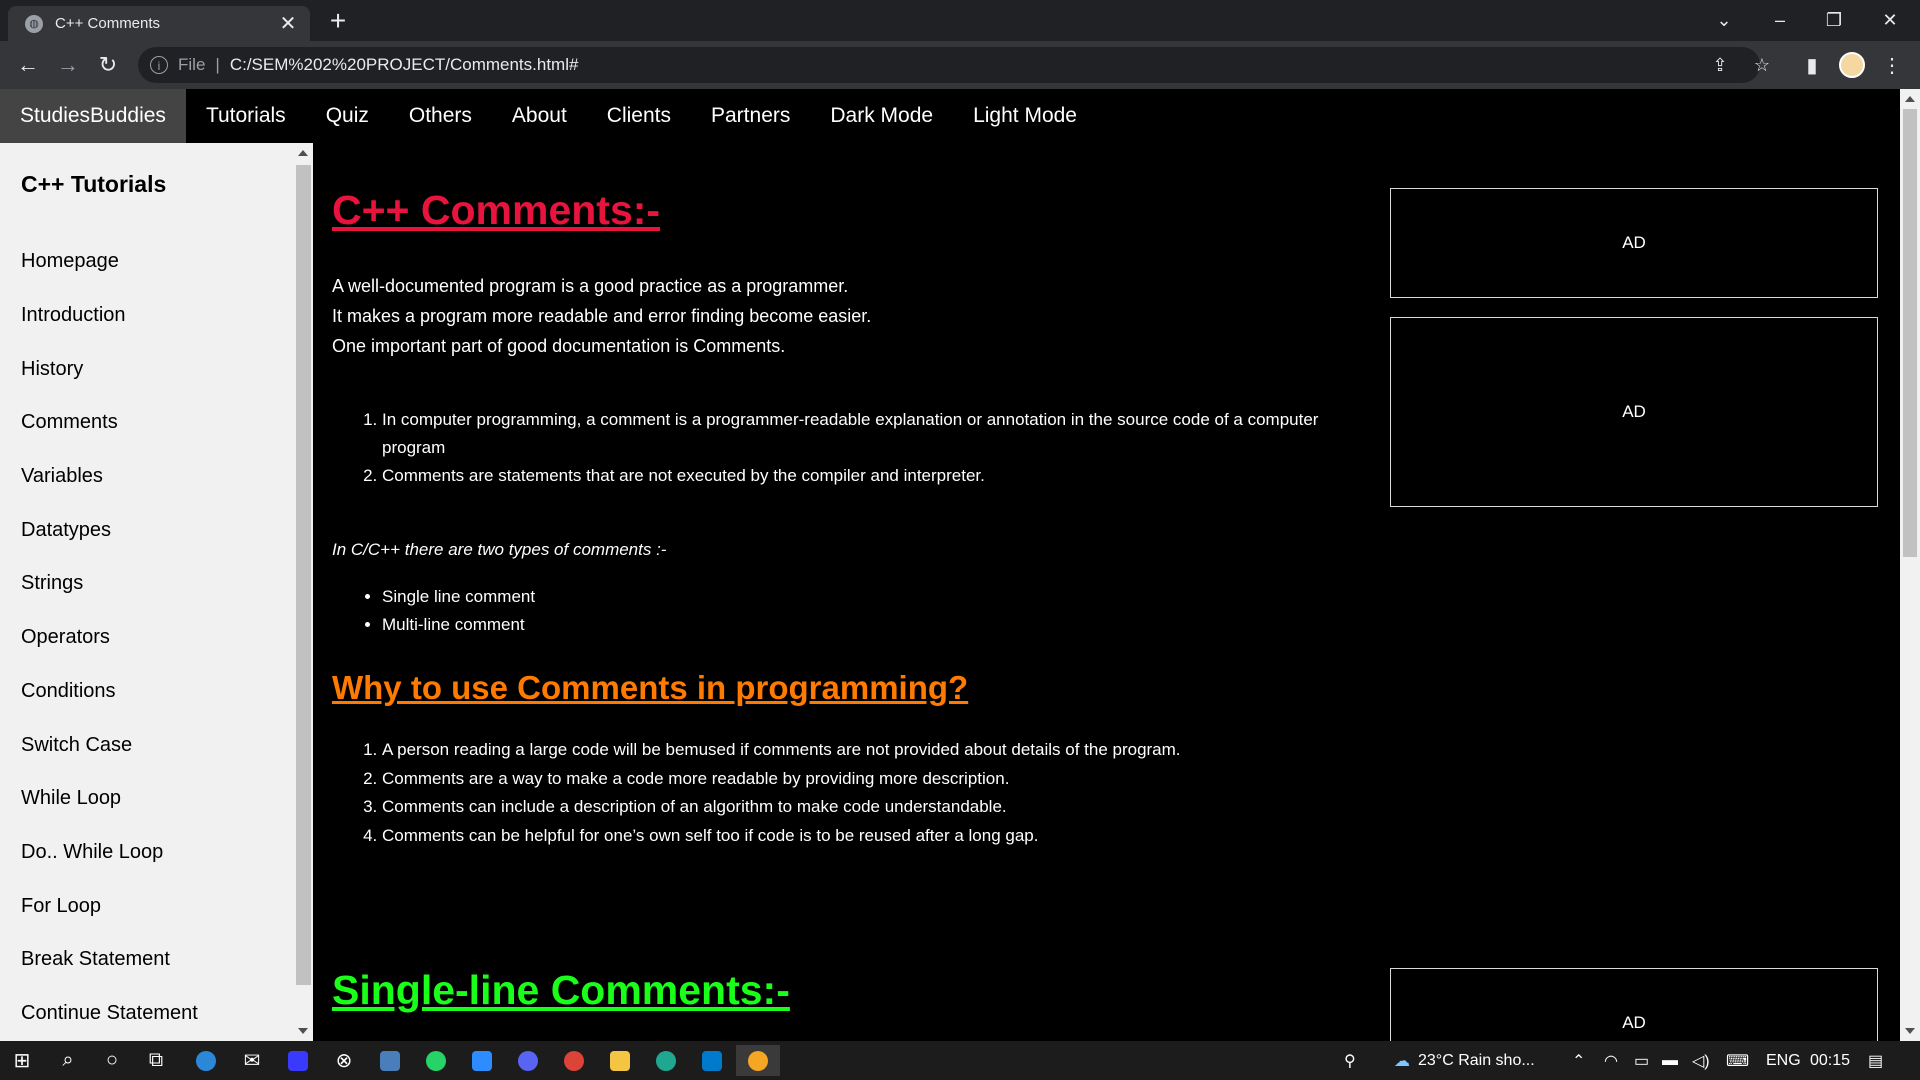 This screenshot has width=1920, height=1080. What do you see at coordinates (1670, 1060) in the screenshot?
I see `battery-icon: ▬` at bounding box center [1670, 1060].